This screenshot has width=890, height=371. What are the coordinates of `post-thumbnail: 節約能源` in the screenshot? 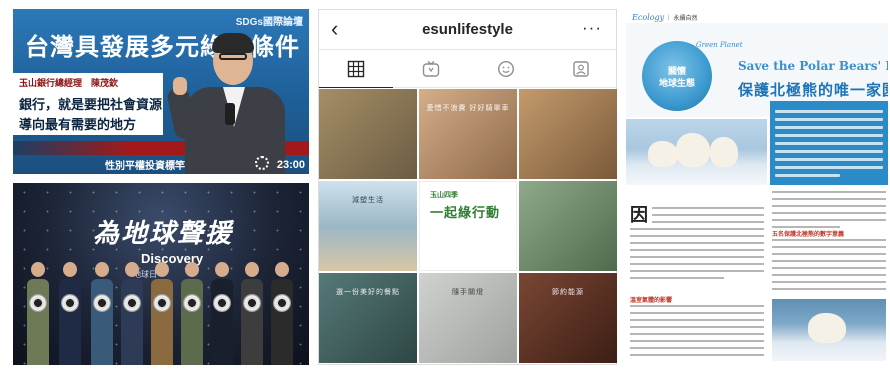 It's located at (568, 318).